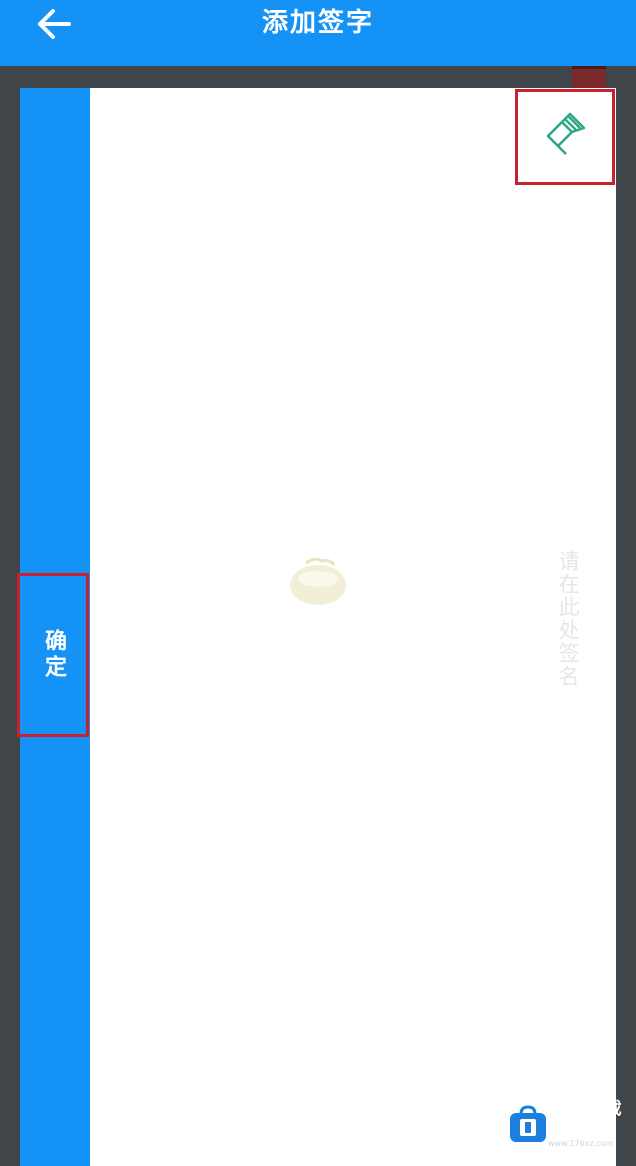 The height and width of the screenshot is (1166, 636). Describe the element at coordinates (589, 77) in the screenshot. I see `scrollbar-thumb` at that location.